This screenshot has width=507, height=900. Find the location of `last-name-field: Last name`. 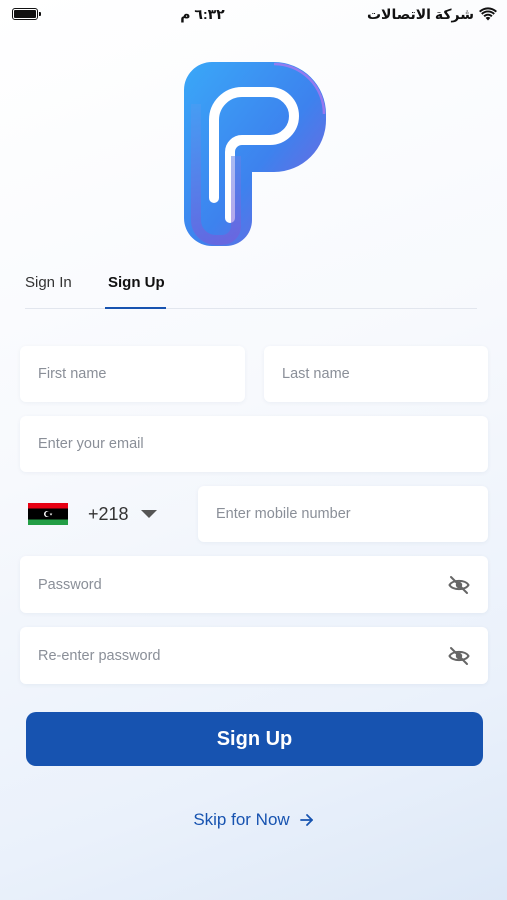

last-name-field: Last name is located at coordinates (376, 374).